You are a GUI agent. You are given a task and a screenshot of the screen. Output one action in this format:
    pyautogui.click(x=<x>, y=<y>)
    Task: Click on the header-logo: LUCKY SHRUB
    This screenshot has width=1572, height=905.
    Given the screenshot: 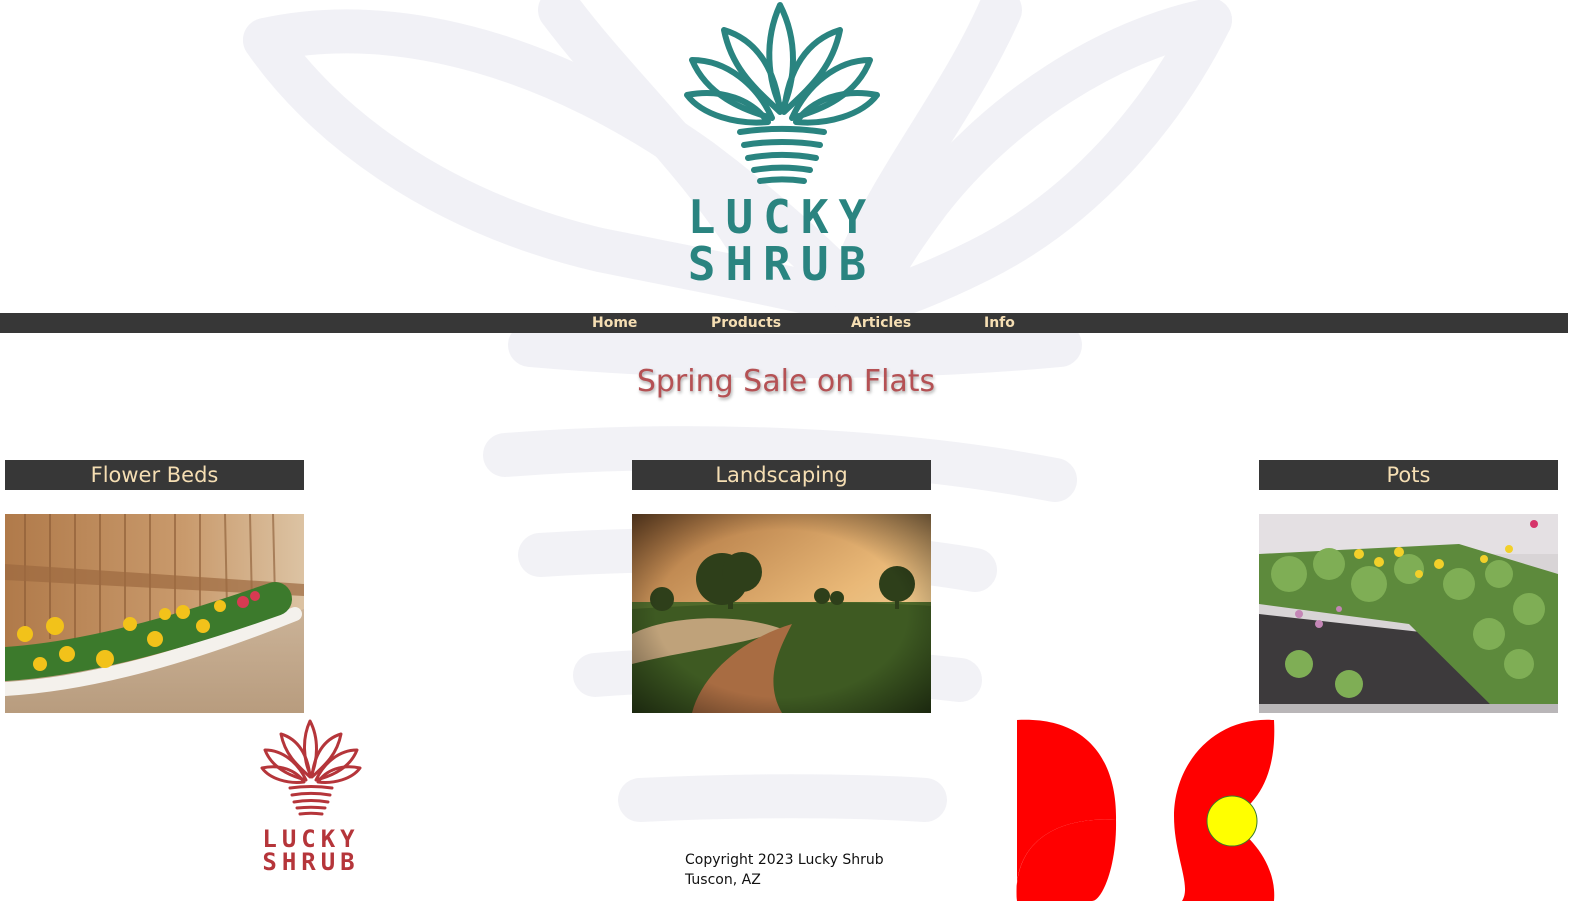 What is the action you would take?
    pyautogui.click(x=782, y=145)
    